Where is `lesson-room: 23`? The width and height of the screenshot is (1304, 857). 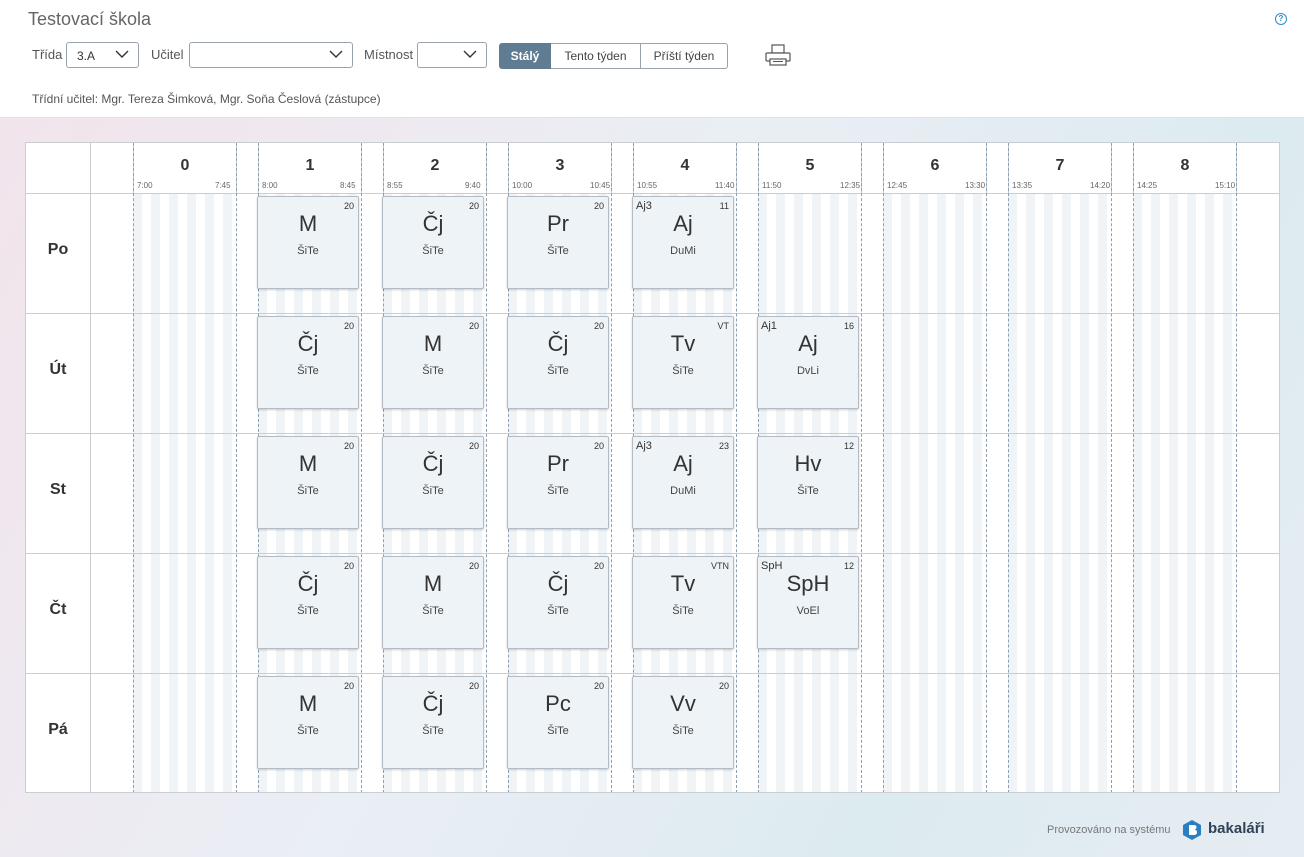 lesson-room: 23 is located at coordinates (723, 446).